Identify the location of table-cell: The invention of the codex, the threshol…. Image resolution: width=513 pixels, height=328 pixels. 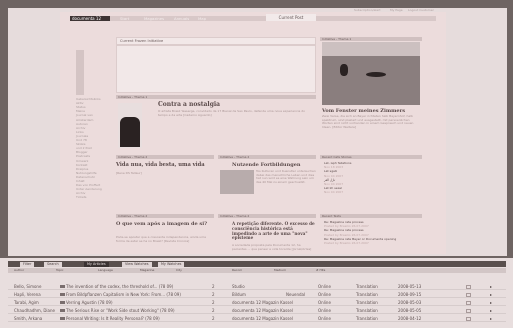
(120, 286).